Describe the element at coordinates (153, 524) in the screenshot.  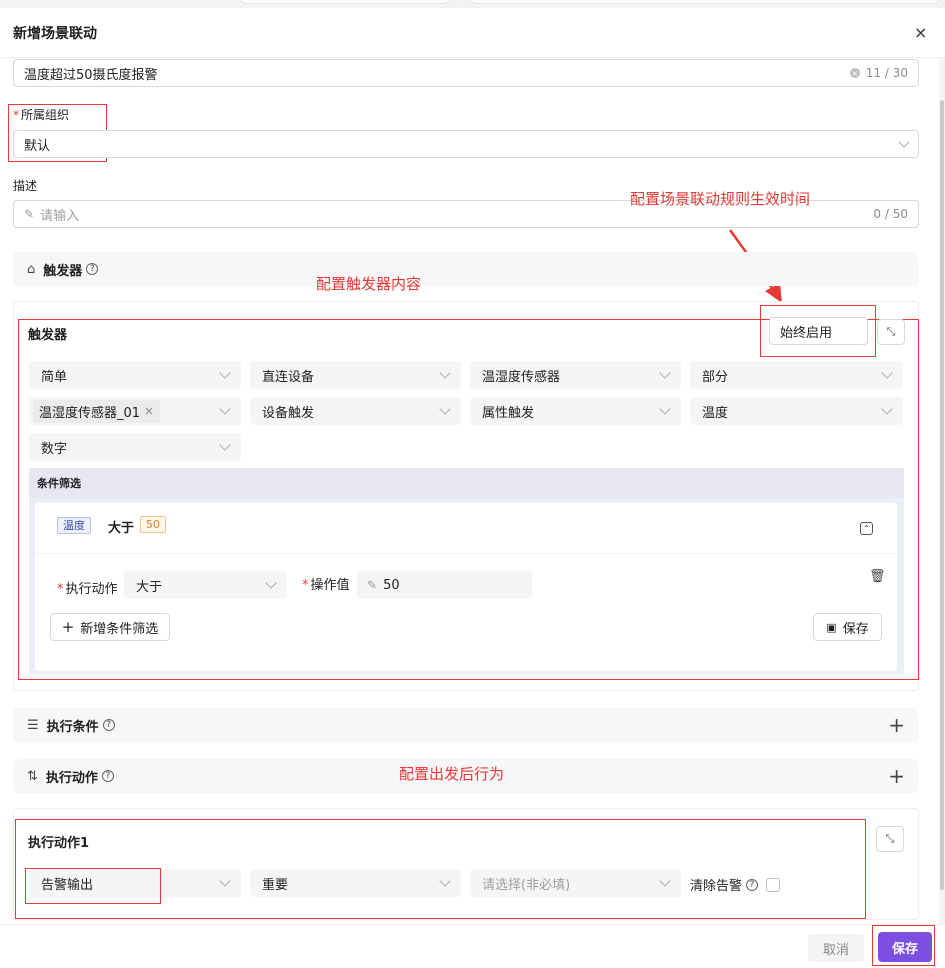
I see `value-tag: 50` at that location.